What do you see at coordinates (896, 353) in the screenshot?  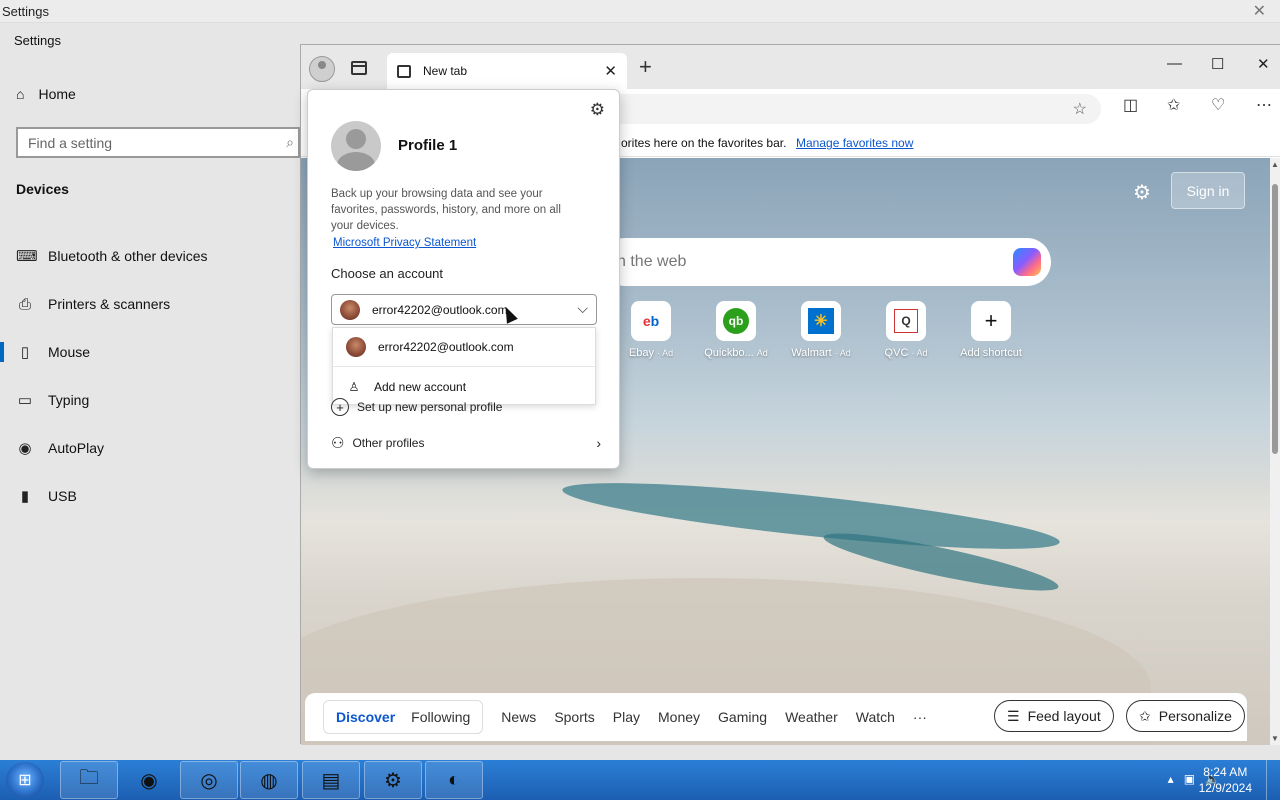 I see `shortcut-label: QVC` at bounding box center [896, 353].